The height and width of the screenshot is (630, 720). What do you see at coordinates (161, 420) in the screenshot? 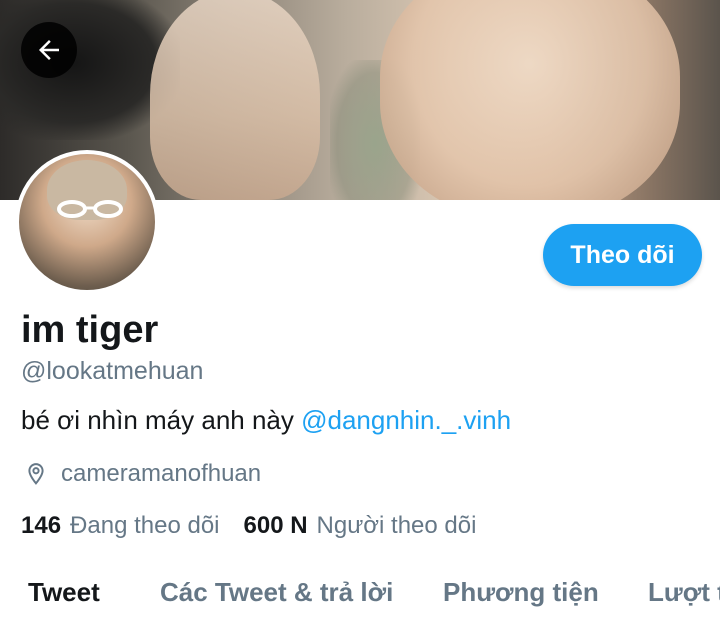
I see `bio-text: bé ơi nhìn máy anh này` at bounding box center [161, 420].